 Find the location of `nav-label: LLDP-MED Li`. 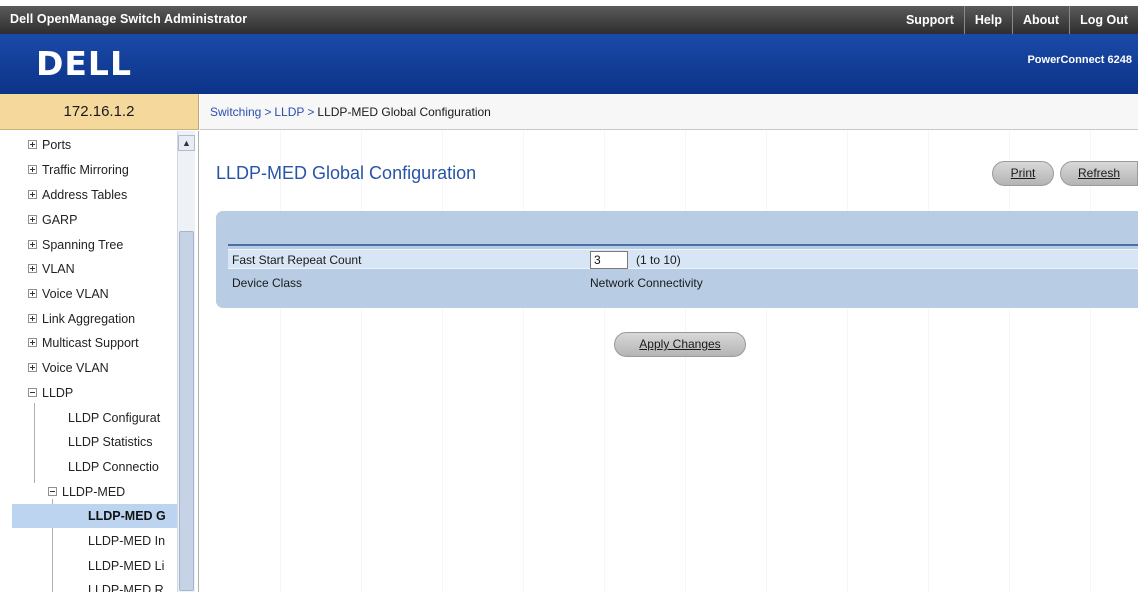

nav-label: LLDP-MED Li is located at coordinates (126, 566).